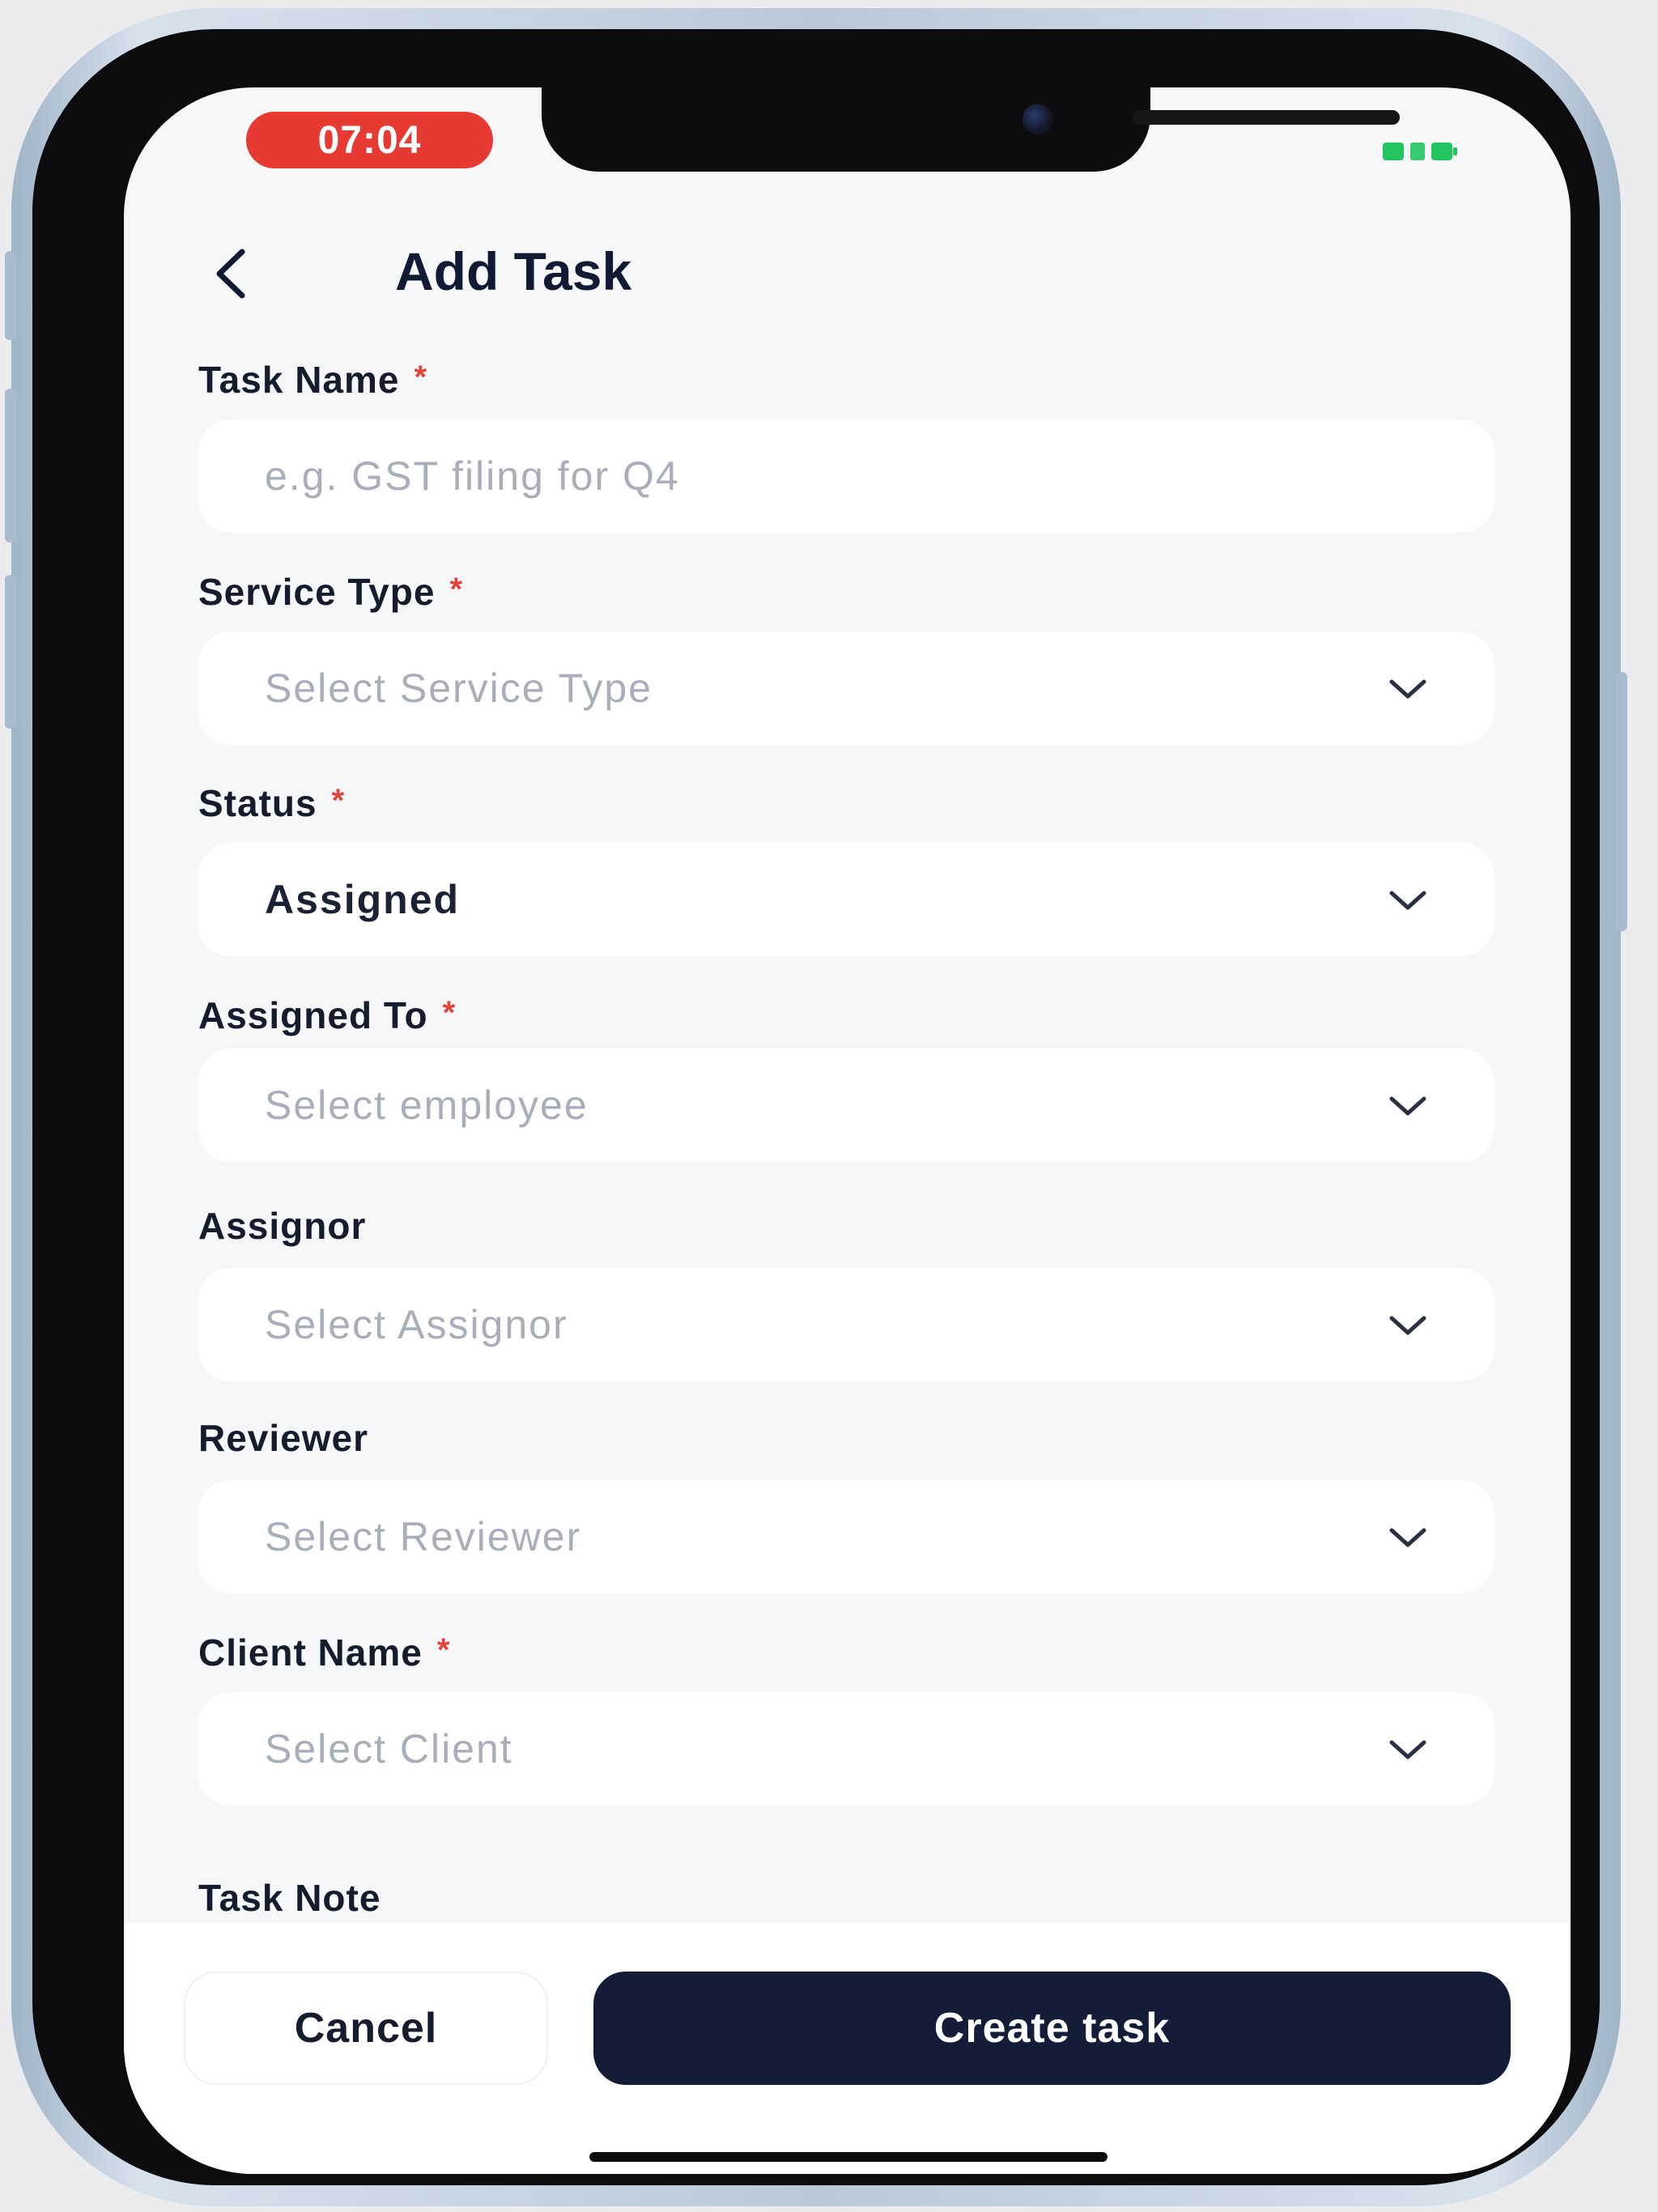 Image resolution: width=1658 pixels, height=2212 pixels. I want to click on task-note-label: Task Note, so click(289, 1898).